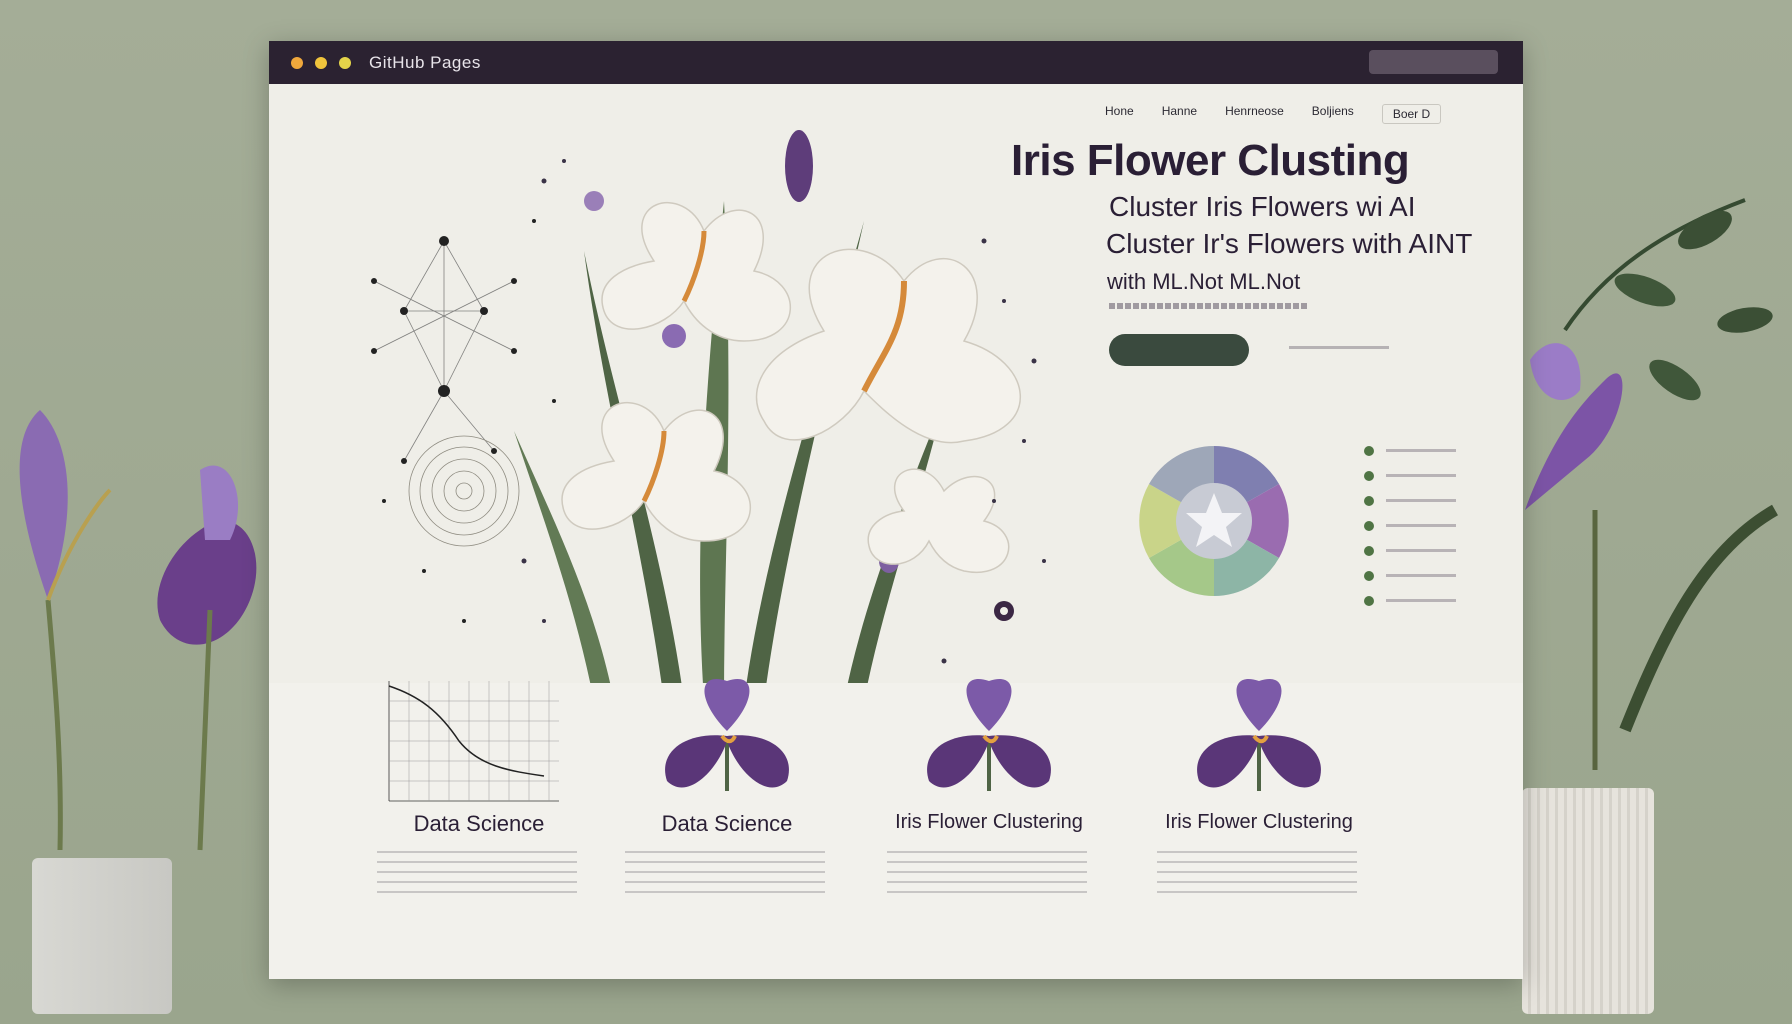 The image size is (1792, 1024). I want to click on feature-card-4-title: Iris Flower Clustering, so click(1259, 822).